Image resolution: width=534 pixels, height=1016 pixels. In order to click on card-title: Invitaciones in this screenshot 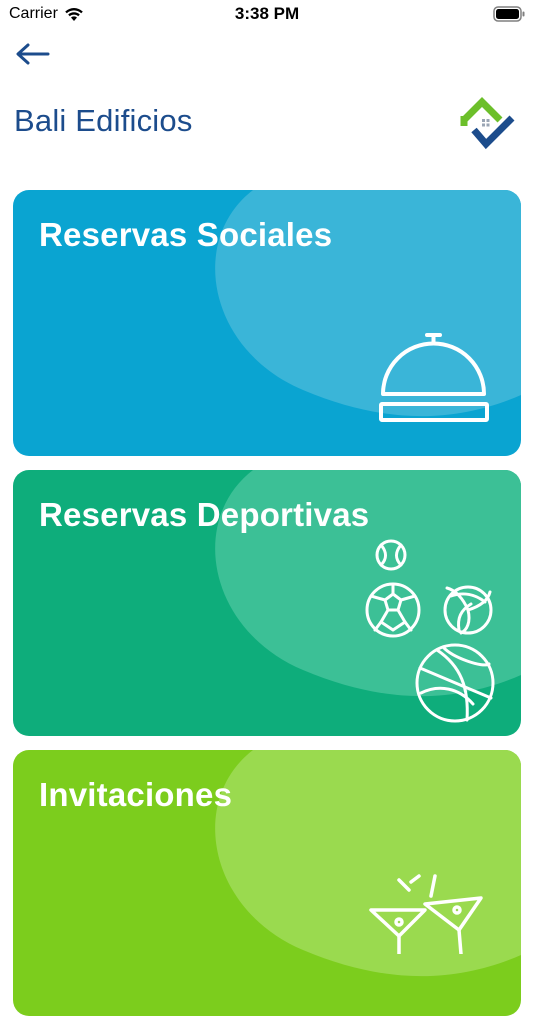, I will do `click(136, 794)`.